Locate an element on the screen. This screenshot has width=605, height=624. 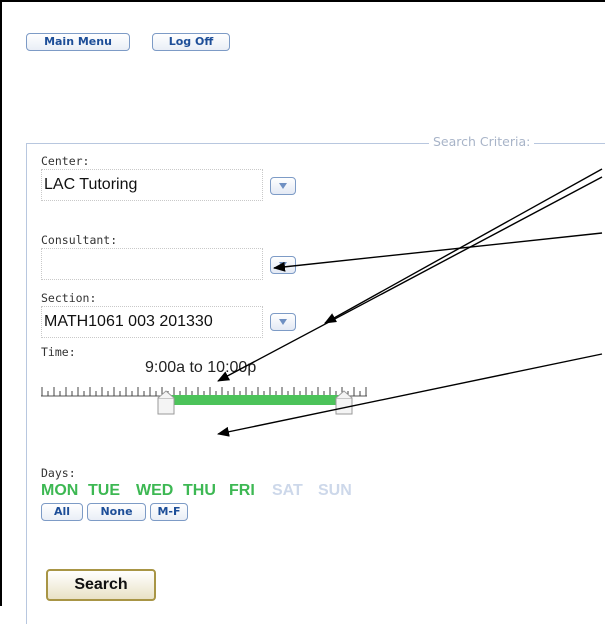
center-dropdown-button is located at coordinates (283, 186).